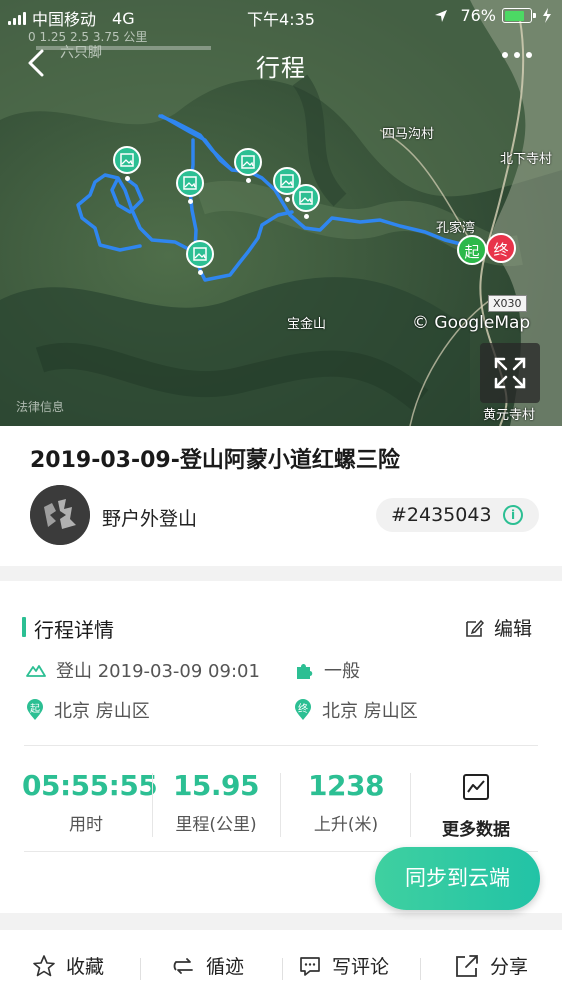  What do you see at coordinates (457, 878) in the screenshot?
I see `sync-to-cloud-button: 同步到云端` at bounding box center [457, 878].